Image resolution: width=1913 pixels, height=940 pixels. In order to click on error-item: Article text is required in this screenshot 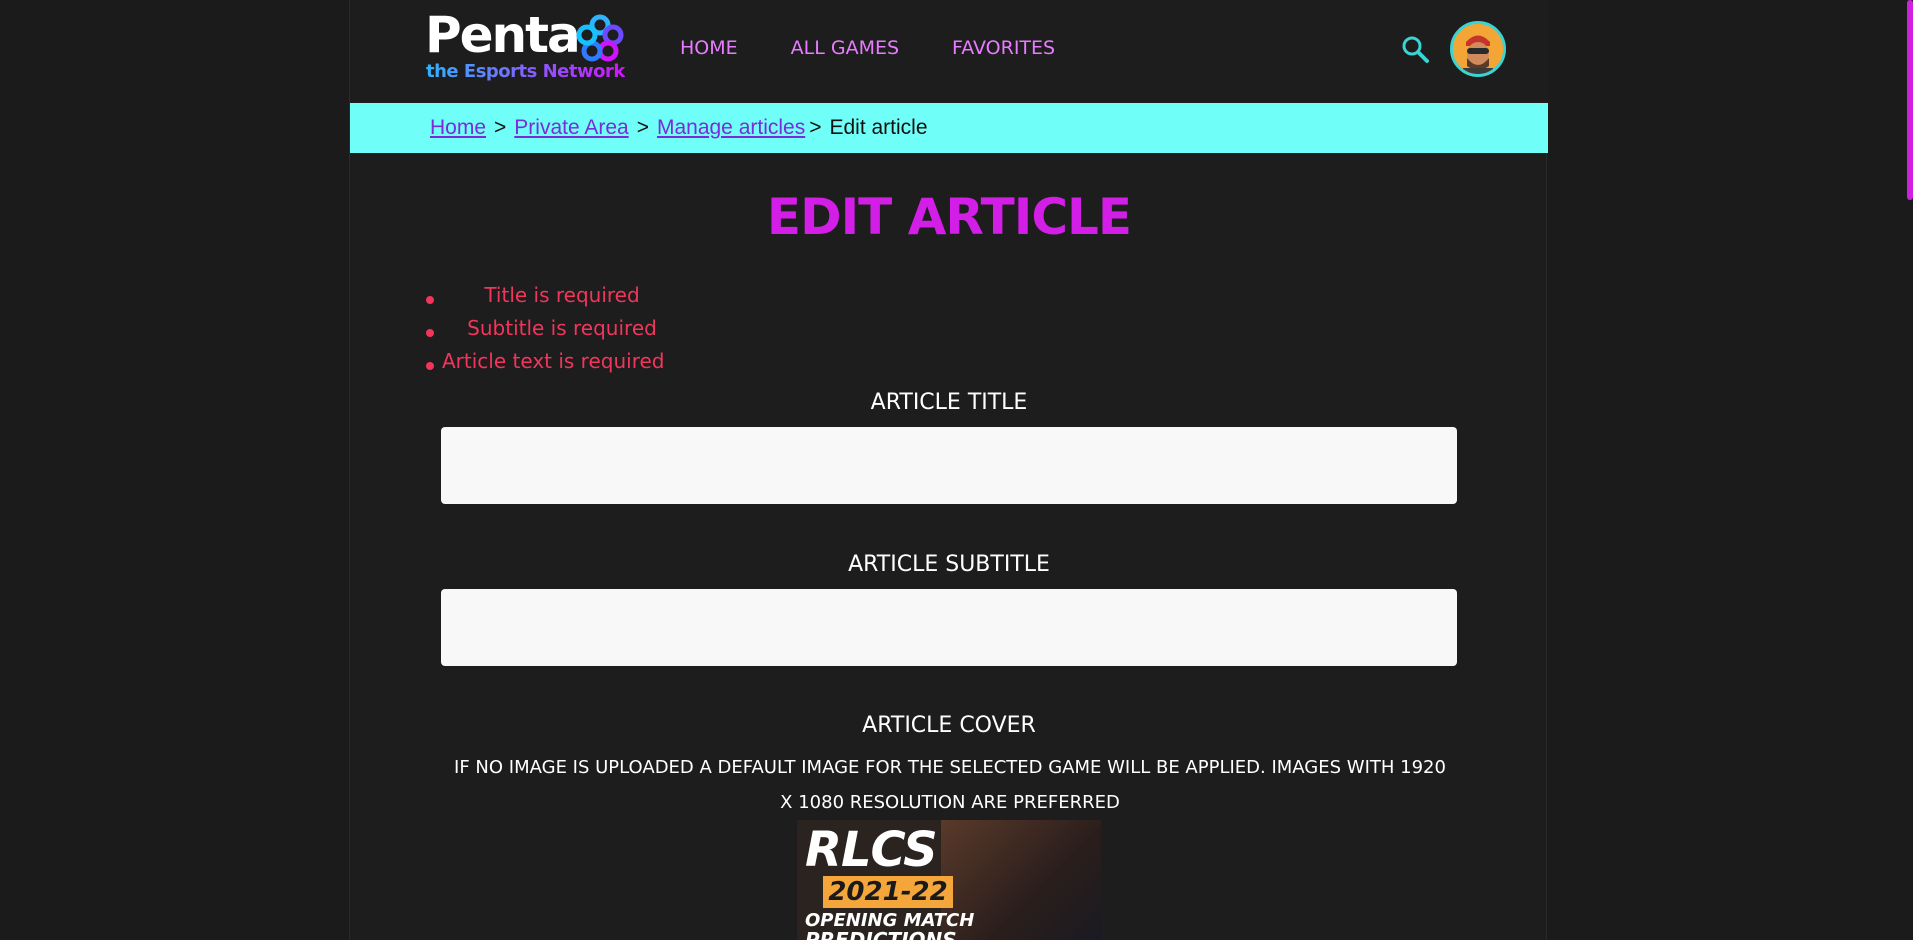, I will do `click(554, 365)`.